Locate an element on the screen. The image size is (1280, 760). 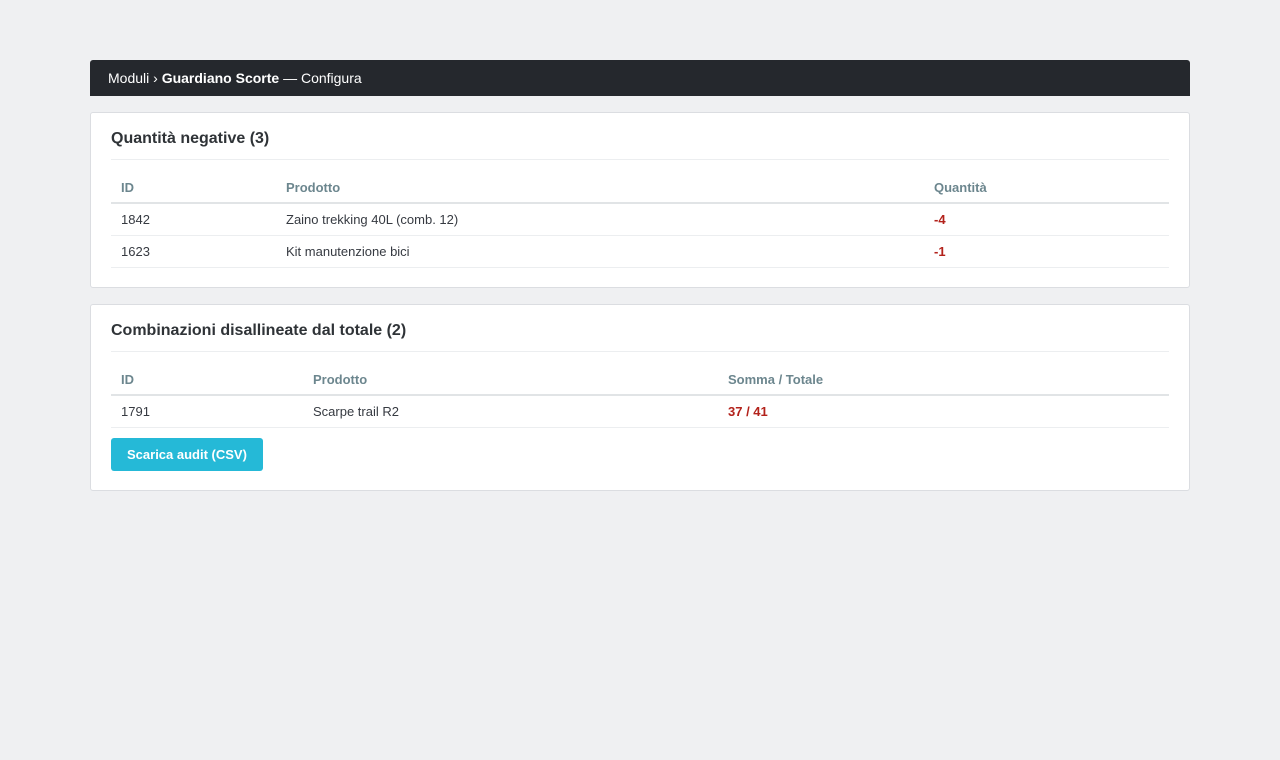
breadcrumb: Moduli › Guardiano Scorte — Configura is located at coordinates (640, 78).